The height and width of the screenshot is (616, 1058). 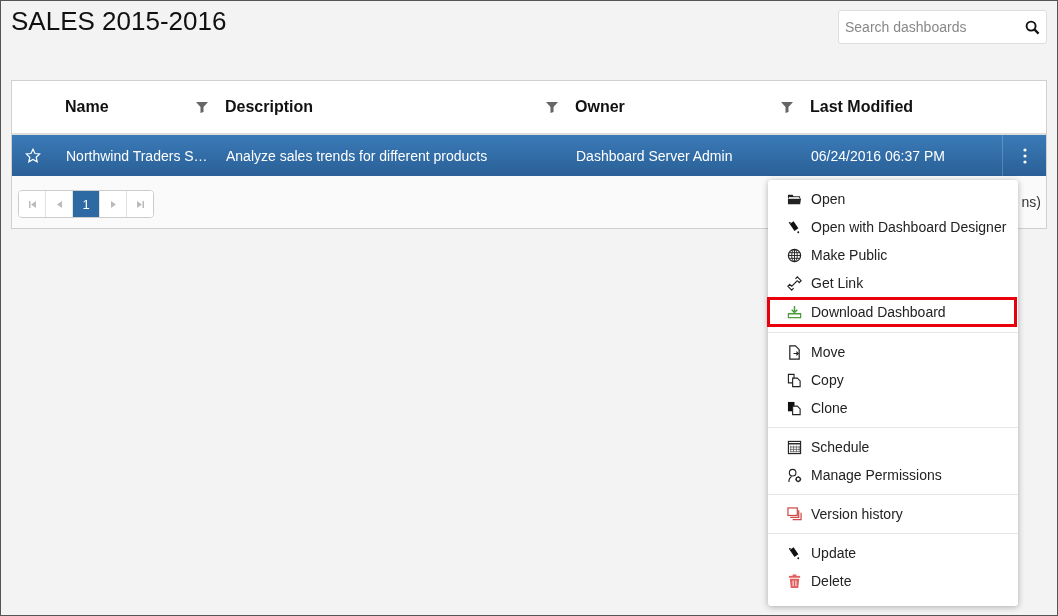 I want to click on menu-item: Update, so click(x=893, y=553).